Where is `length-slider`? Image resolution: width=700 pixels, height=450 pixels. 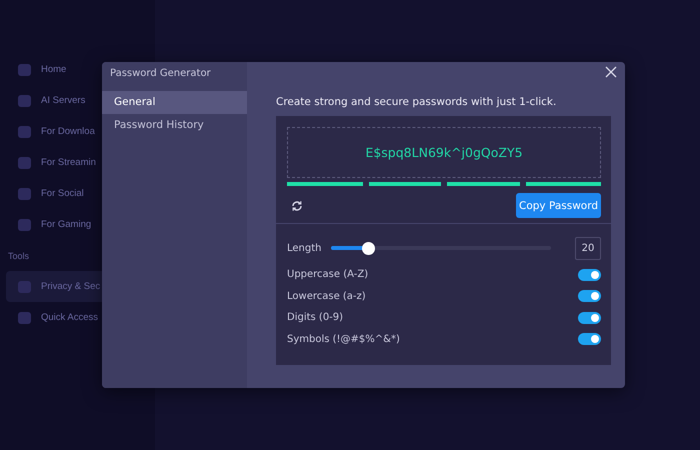
length-slider is located at coordinates (441, 248).